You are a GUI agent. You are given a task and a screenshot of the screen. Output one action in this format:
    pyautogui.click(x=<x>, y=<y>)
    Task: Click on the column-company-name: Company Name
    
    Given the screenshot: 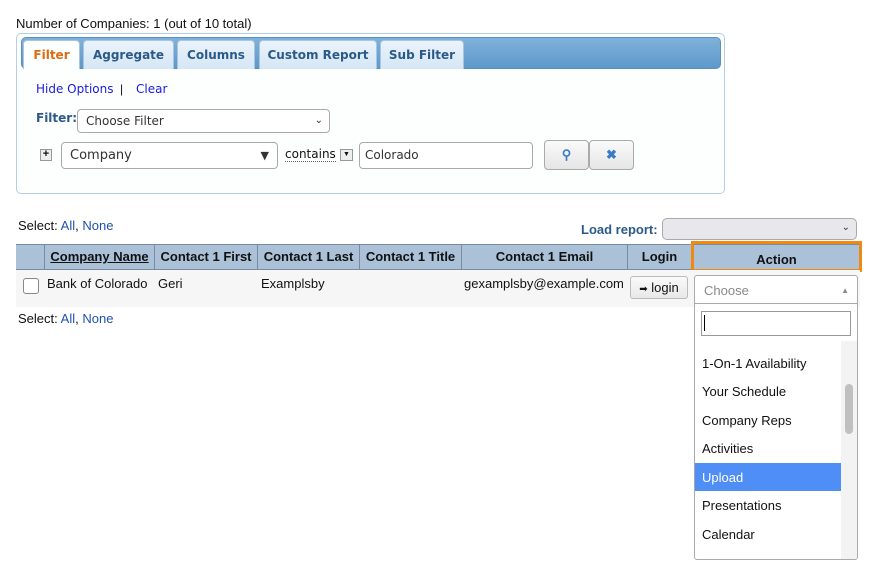 What is the action you would take?
    pyautogui.click(x=99, y=257)
    